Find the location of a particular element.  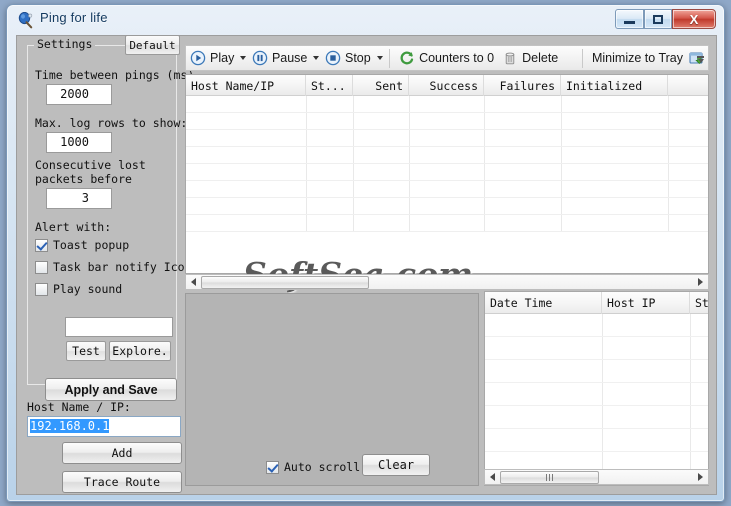

close-button: X is located at coordinates (694, 19).